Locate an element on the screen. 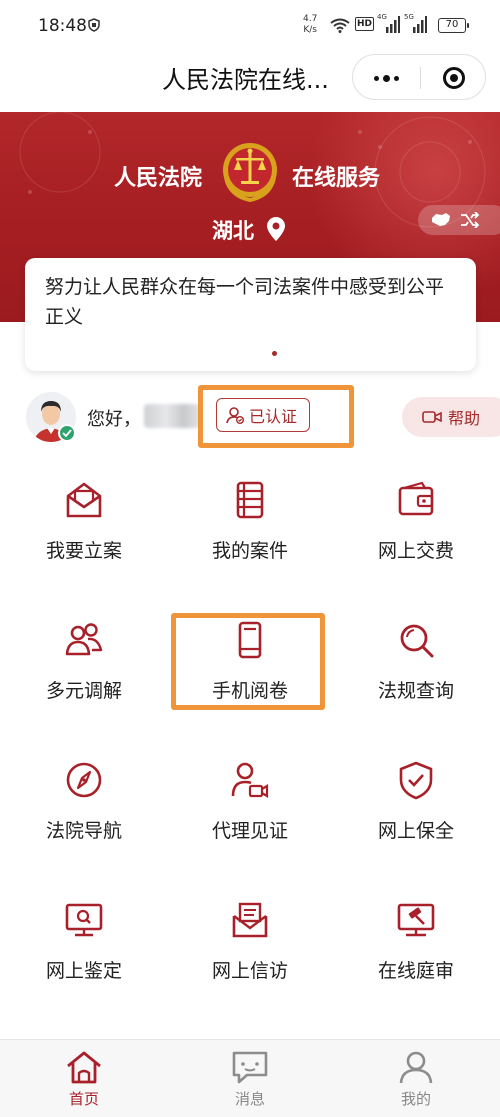 This screenshot has height=1117, width=500. user-icon is located at coordinates (416, 1067).